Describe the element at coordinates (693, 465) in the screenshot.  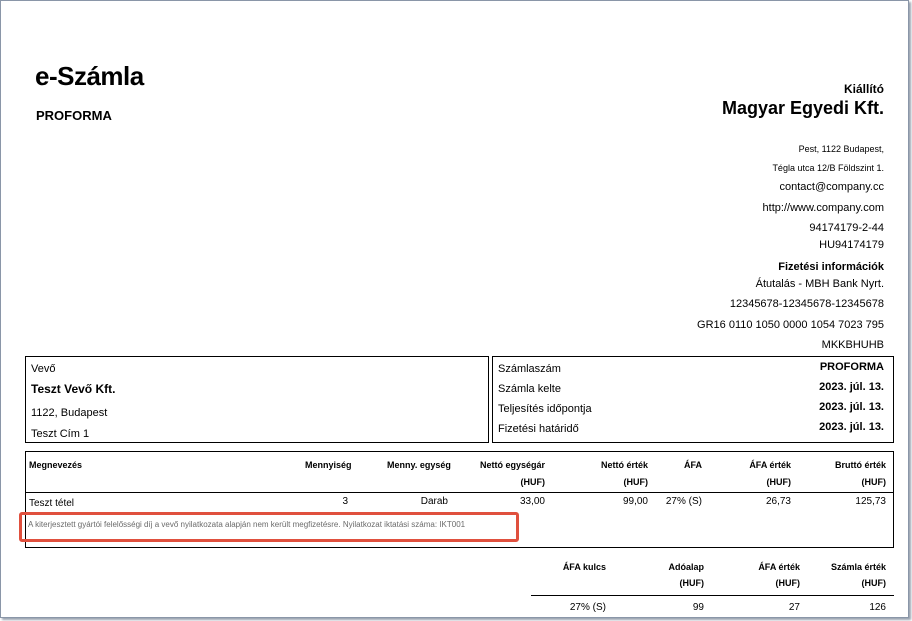
I see `col-header-vat: ÁFA` at that location.